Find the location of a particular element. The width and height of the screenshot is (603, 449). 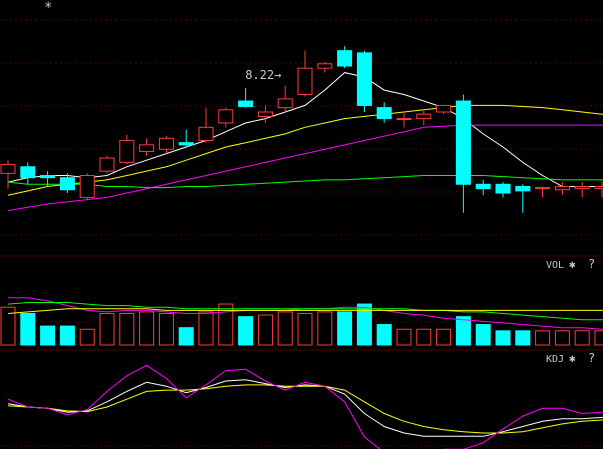

kdj-panel-label: KDJ is located at coordinates (555, 359).